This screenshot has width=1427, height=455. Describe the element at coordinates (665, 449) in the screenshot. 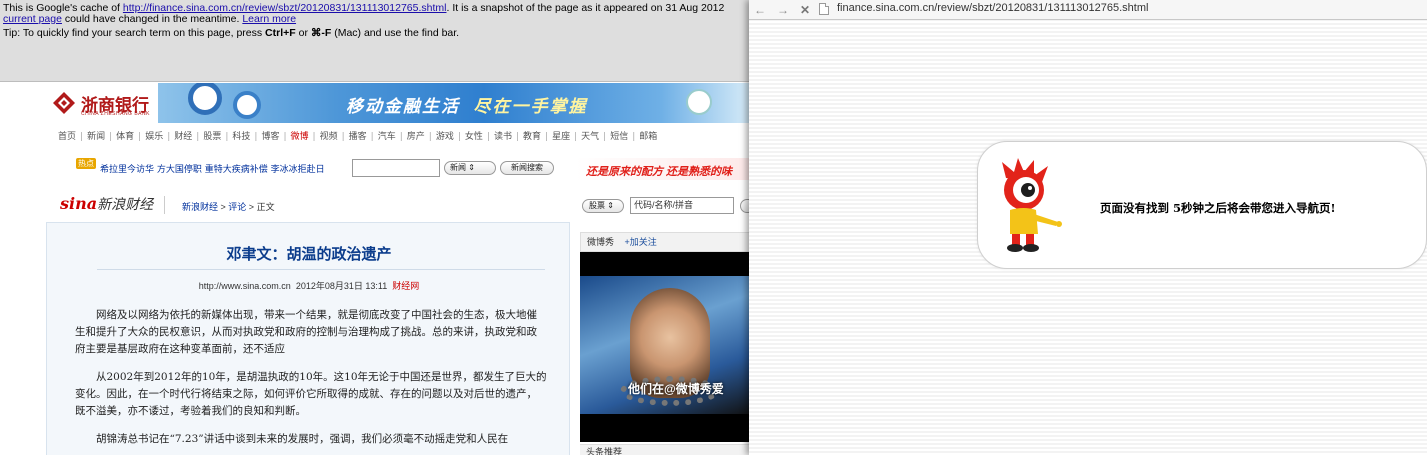

I see `headline-recommend-header: 头条推荐` at that location.